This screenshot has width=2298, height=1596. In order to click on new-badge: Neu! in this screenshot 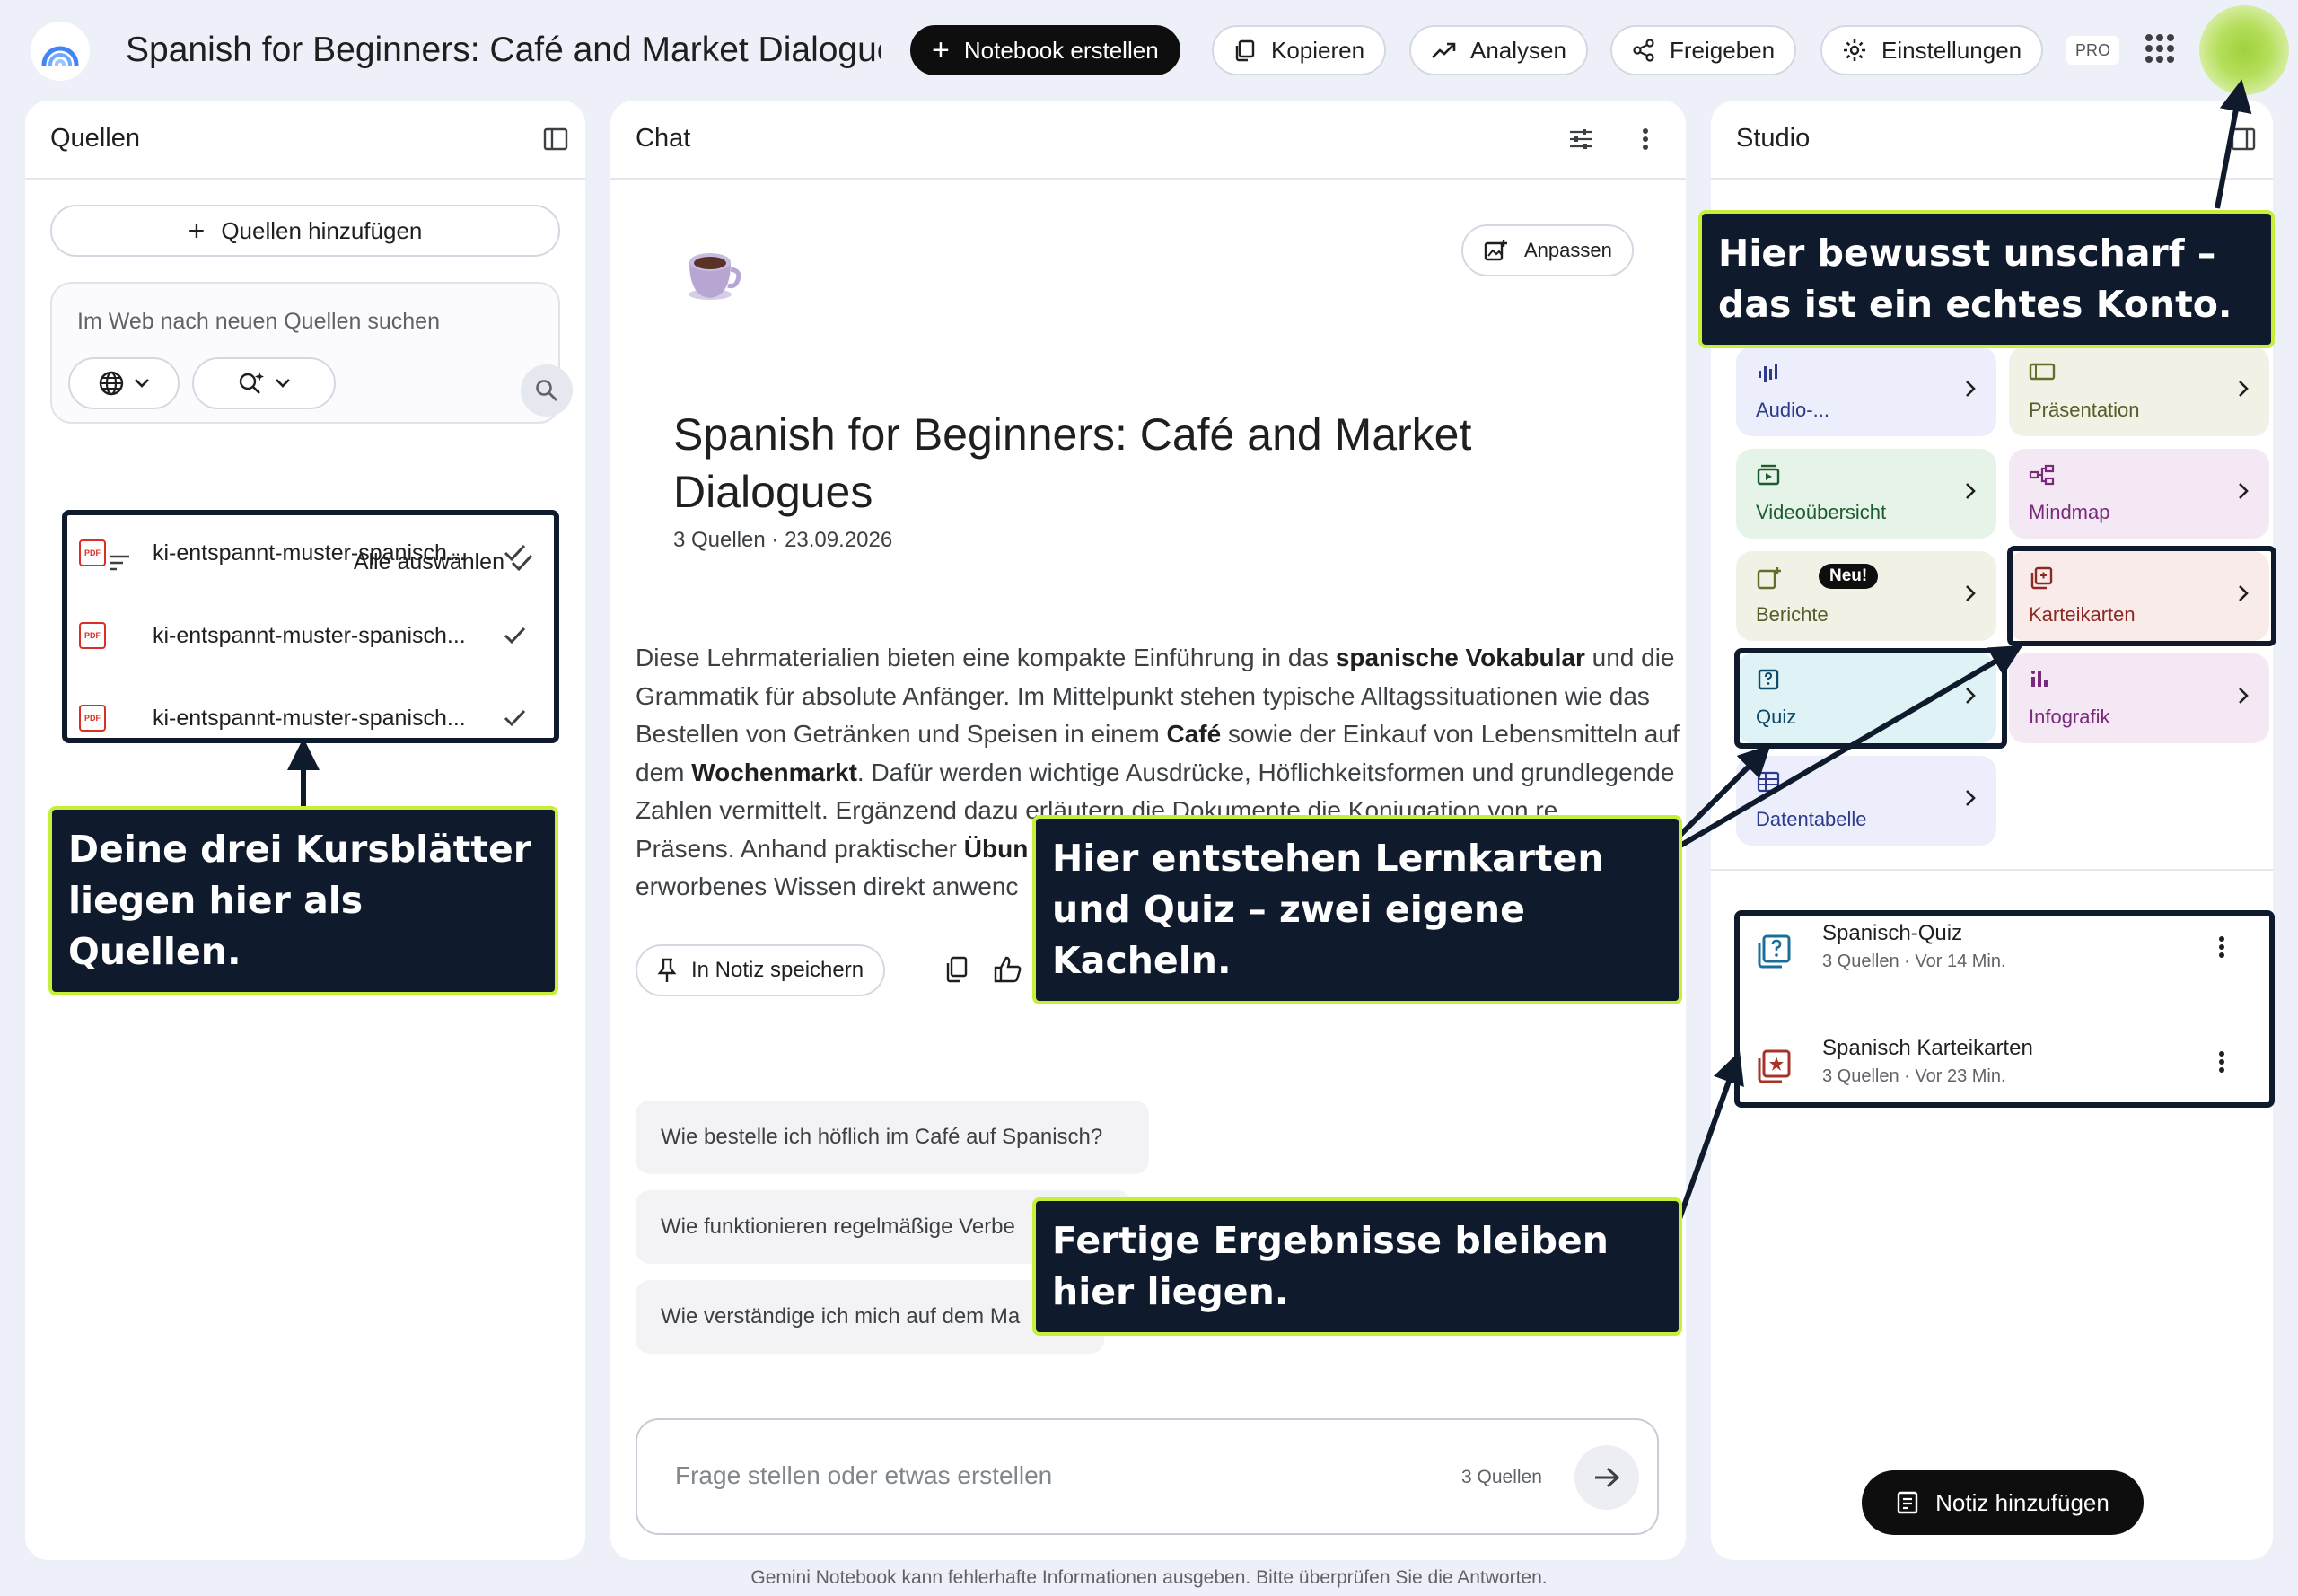, I will do `click(1849, 576)`.